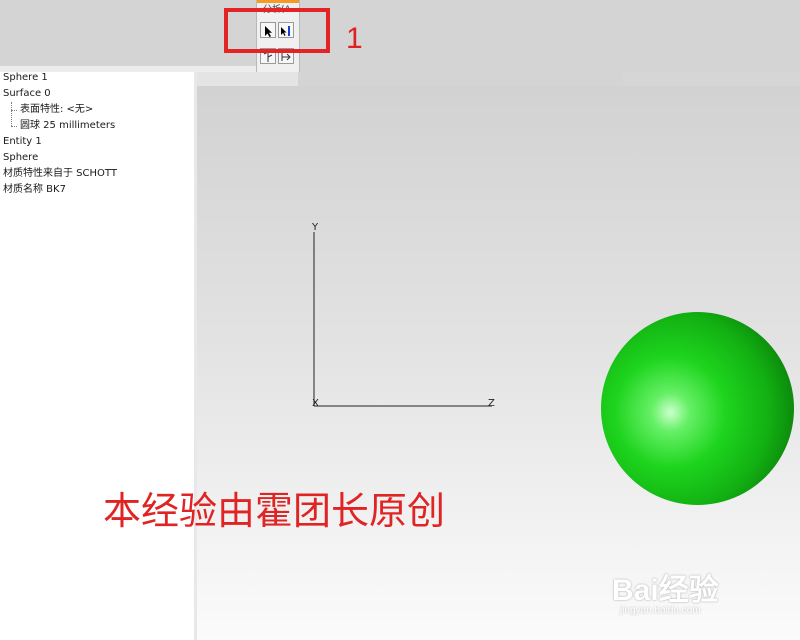 The image size is (800, 640). What do you see at coordinates (274, 511) in the screenshot?
I see `author-watermark: 本经验由霍团长原创` at bounding box center [274, 511].